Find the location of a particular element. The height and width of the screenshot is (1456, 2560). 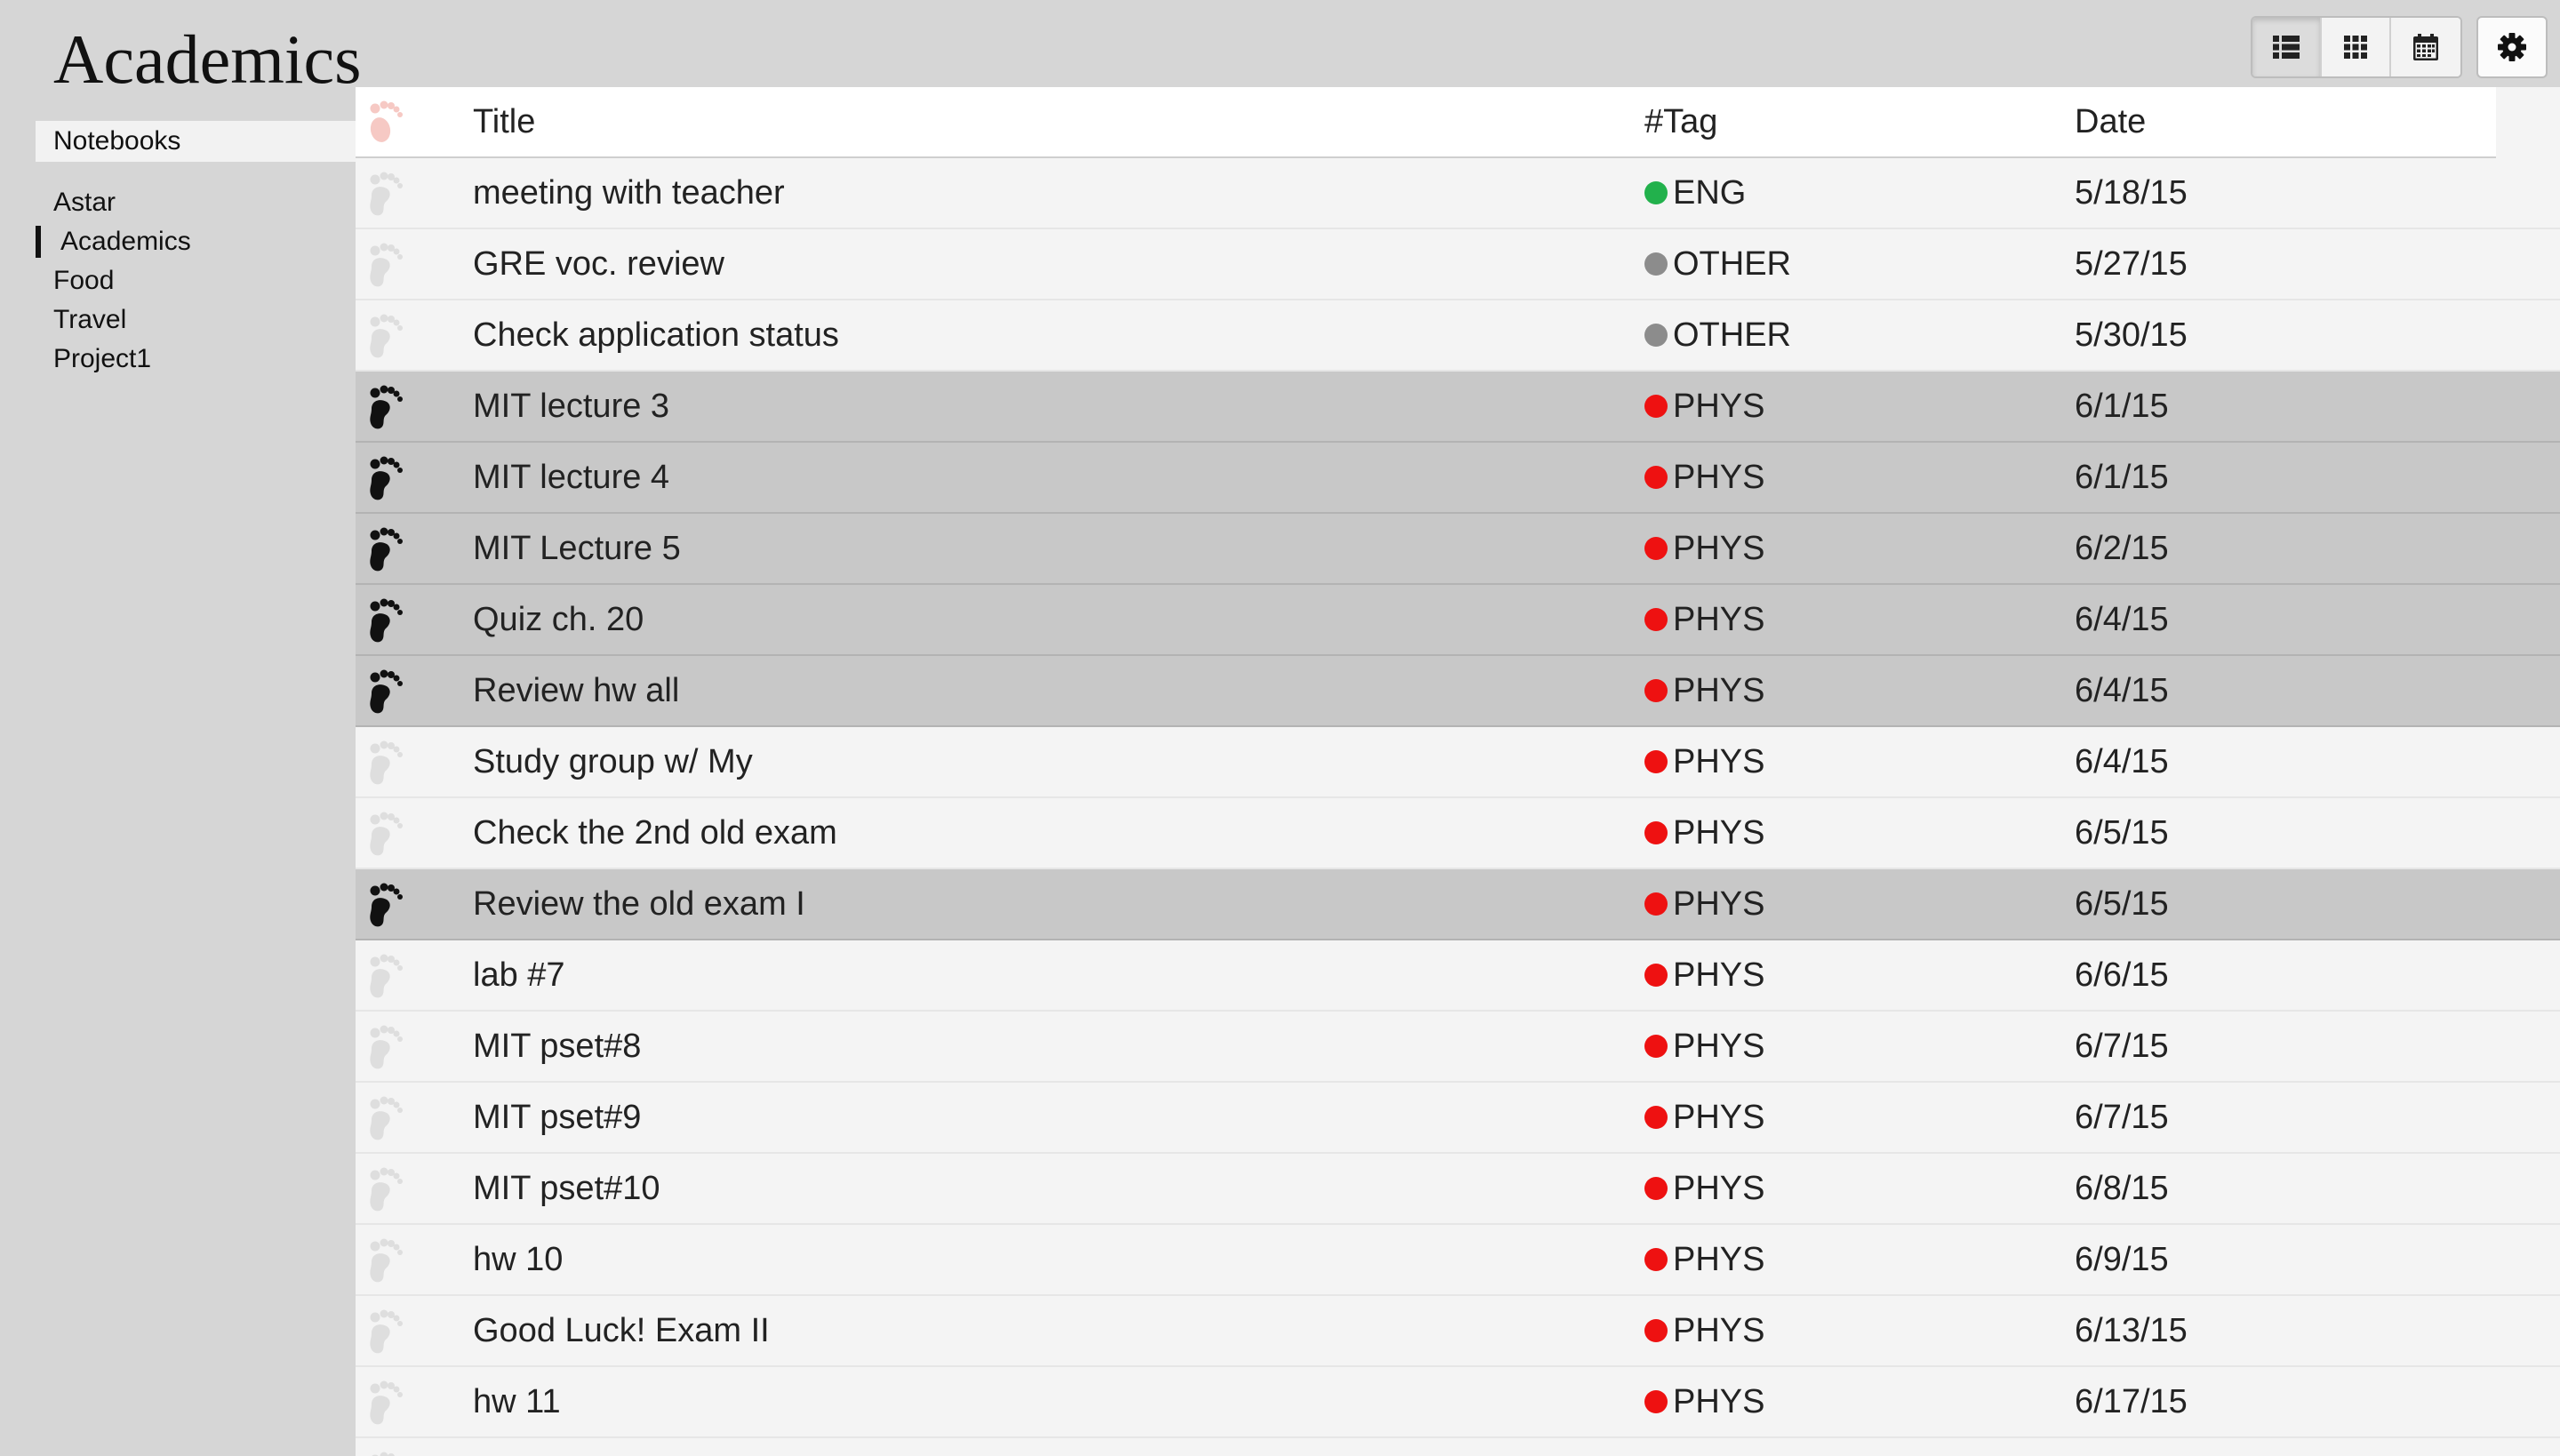

table-row: GRE voc. review OTHER 5/27/15 is located at coordinates (1458, 264).